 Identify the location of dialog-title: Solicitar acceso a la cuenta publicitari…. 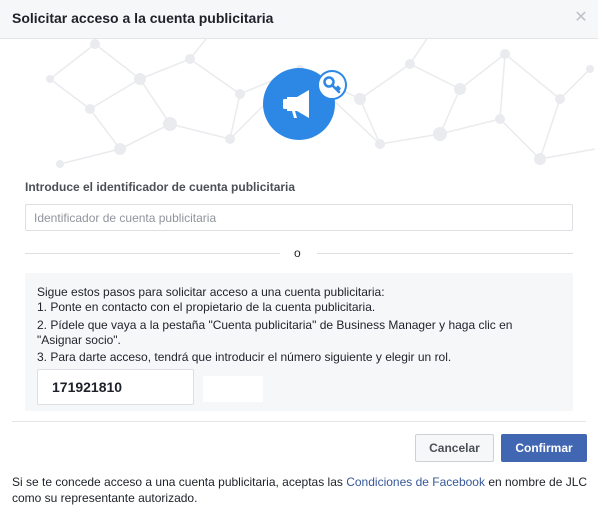
(143, 18).